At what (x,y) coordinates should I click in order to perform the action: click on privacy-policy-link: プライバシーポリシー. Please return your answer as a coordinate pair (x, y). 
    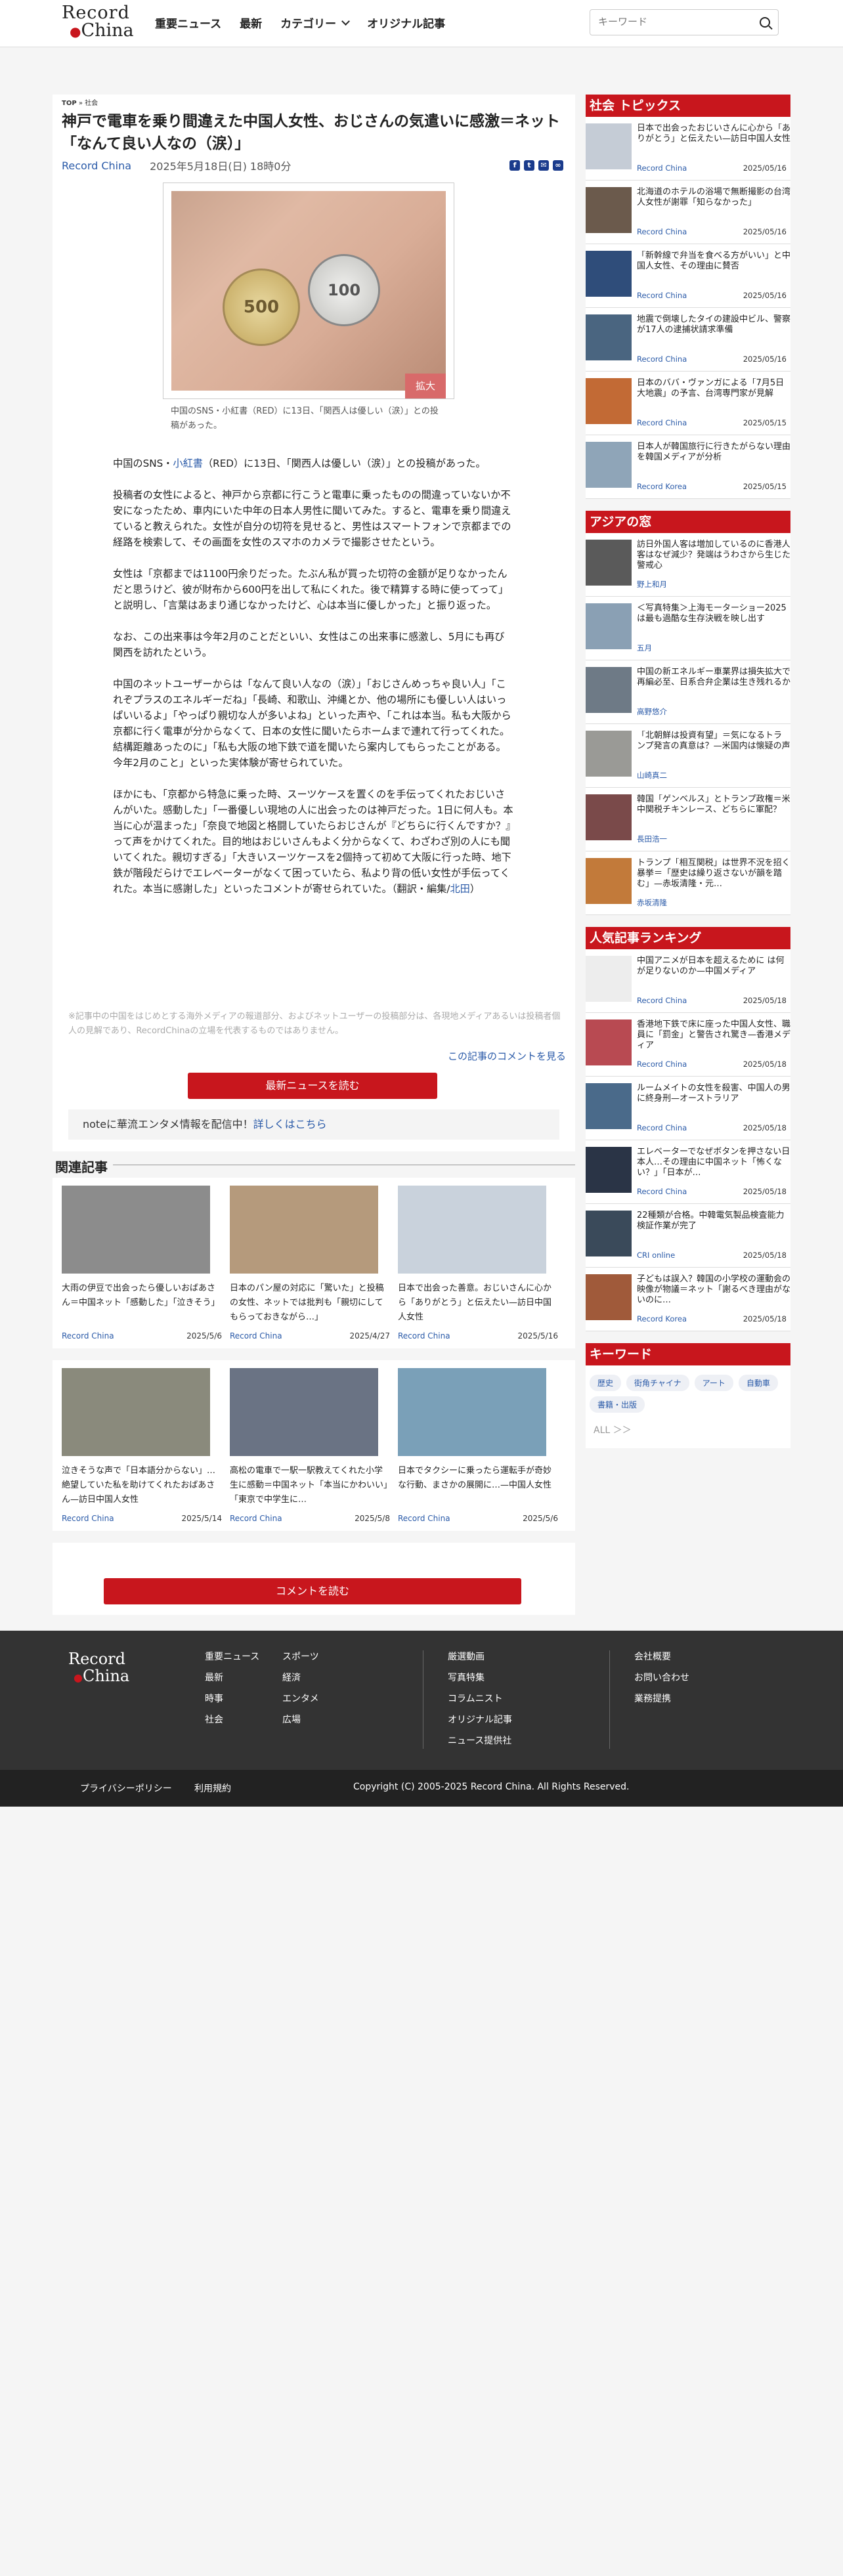
    Looking at the image, I should click on (126, 1789).